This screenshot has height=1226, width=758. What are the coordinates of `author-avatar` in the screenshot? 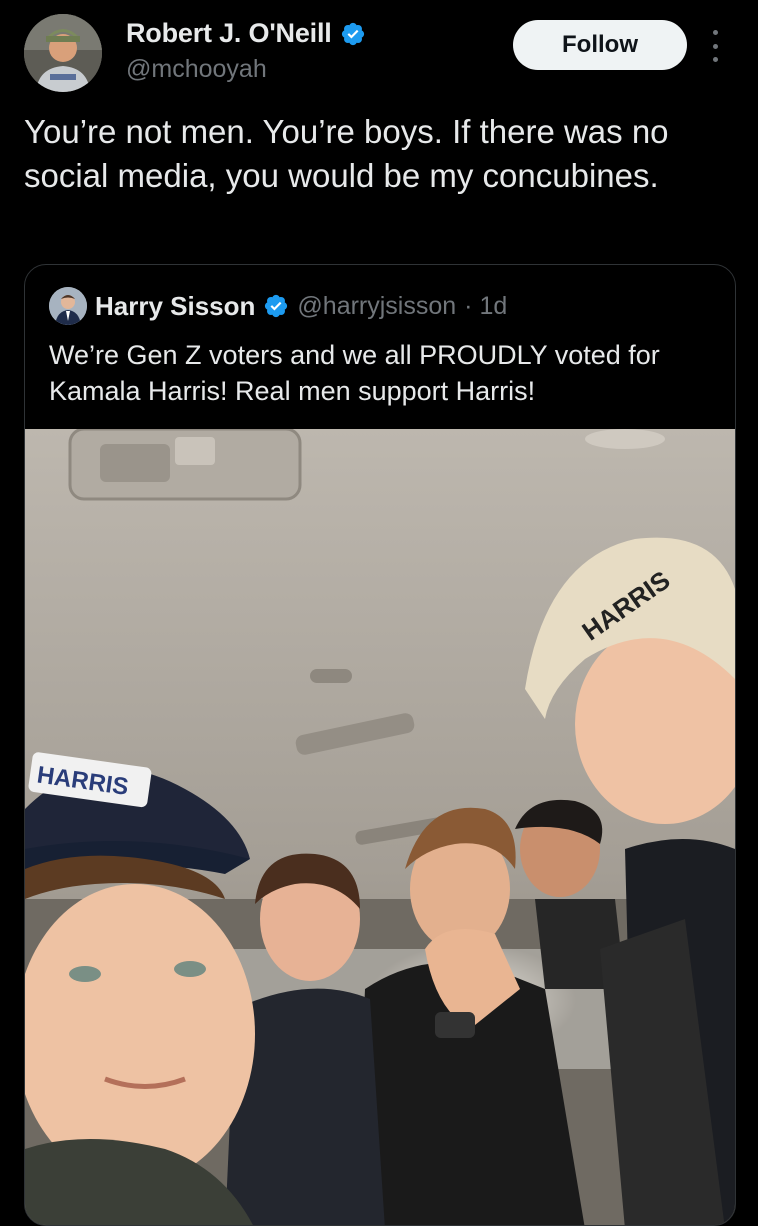 It's located at (63, 53).